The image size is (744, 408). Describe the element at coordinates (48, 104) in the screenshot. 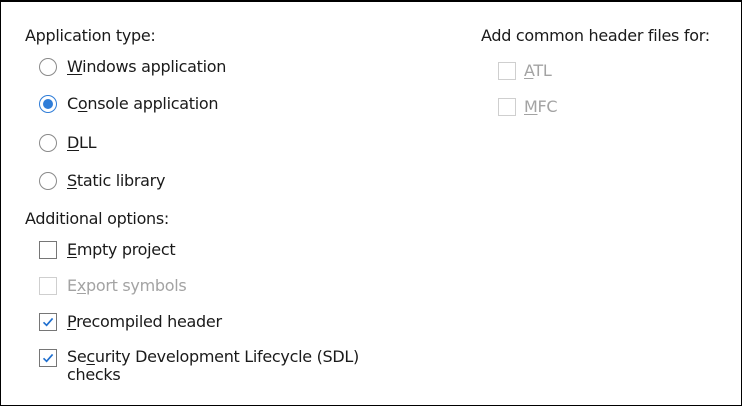

I see `radio-button-selected` at that location.